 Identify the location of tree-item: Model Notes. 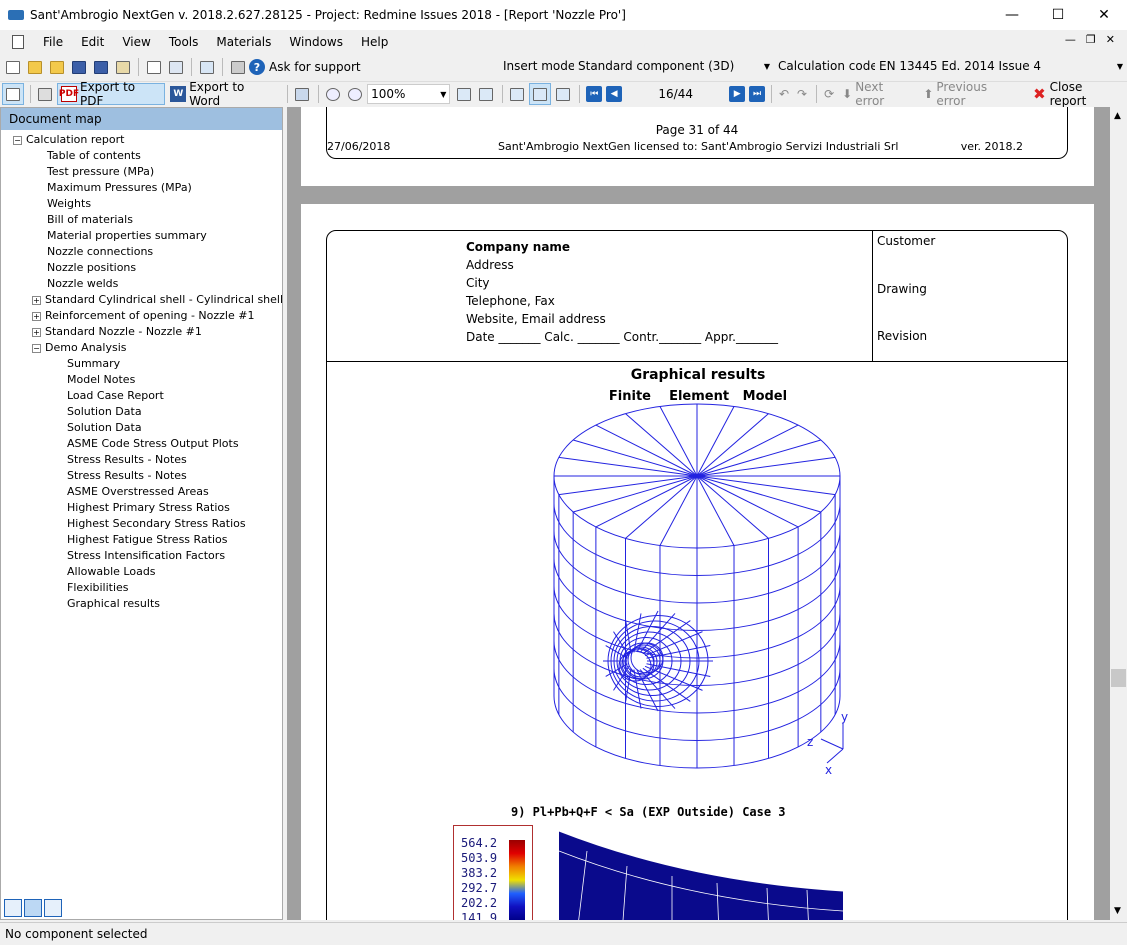
(141, 380).